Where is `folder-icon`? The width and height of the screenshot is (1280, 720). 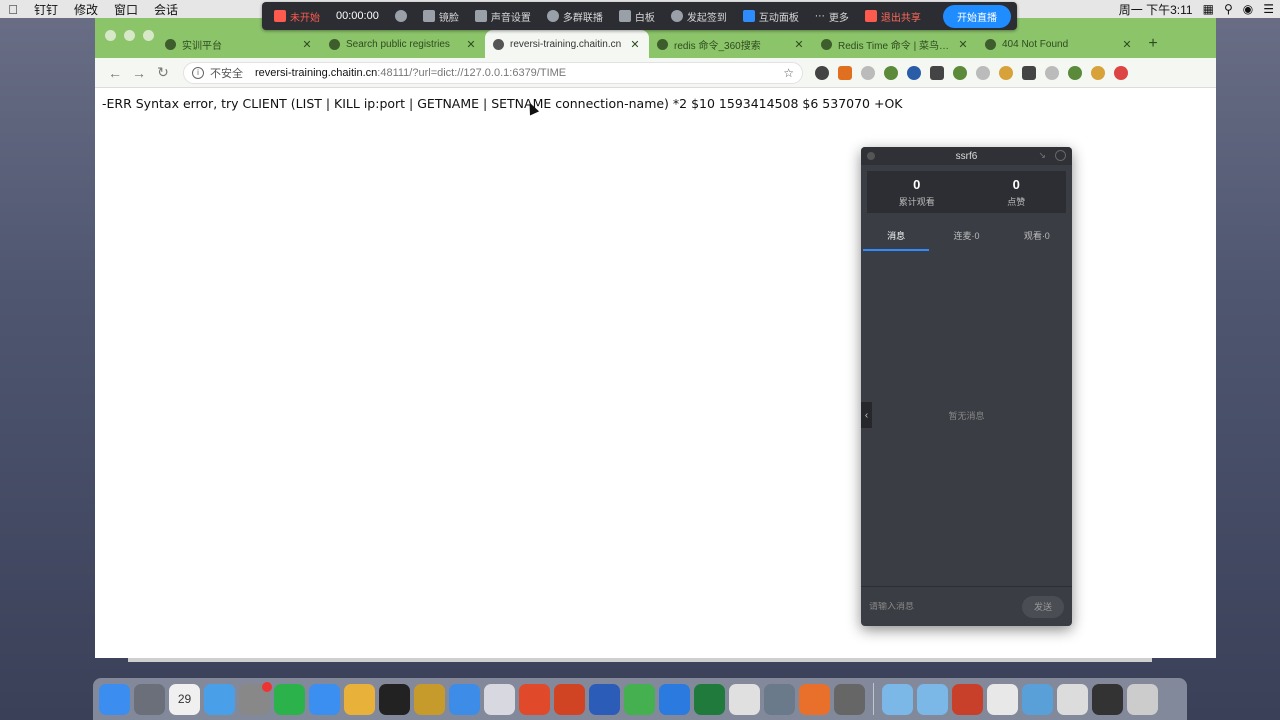 folder-icon is located at coordinates (897, 699).